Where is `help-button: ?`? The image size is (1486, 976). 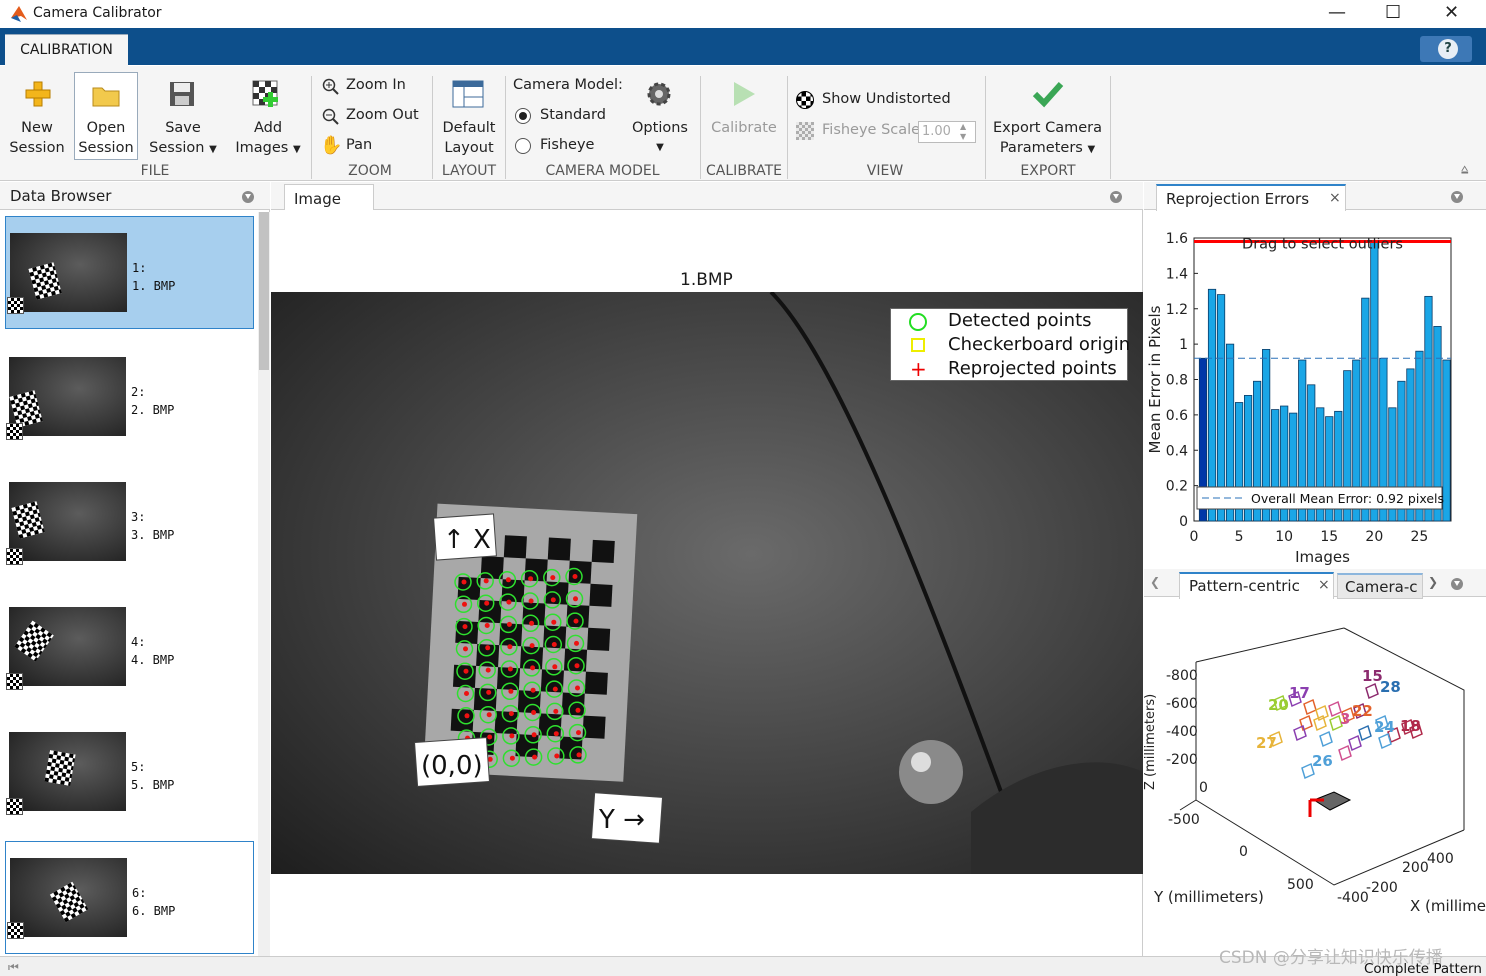 help-button: ? is located at coordinates (1446, 49).